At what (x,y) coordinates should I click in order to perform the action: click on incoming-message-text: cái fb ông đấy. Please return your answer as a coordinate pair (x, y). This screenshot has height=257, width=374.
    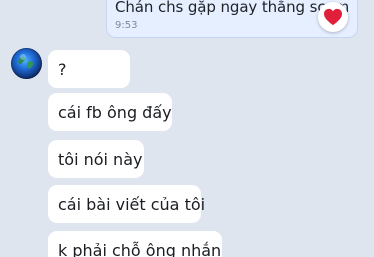
    Looking at the image, I should click on (115, 112).